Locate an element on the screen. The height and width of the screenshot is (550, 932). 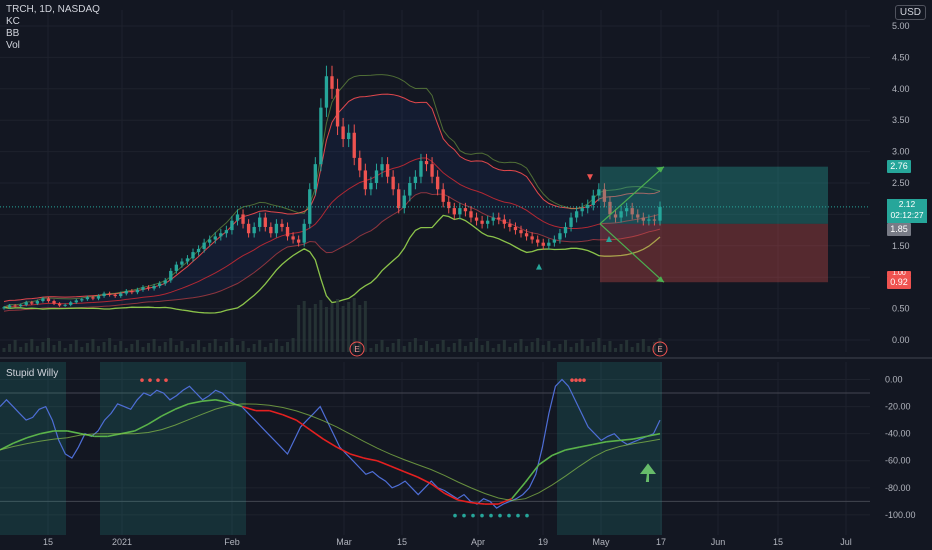
x-tick-label: 2021 is located at coordinates (122, 542).